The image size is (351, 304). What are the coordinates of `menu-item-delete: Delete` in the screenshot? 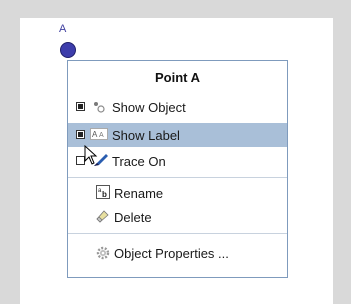 It's located at (177, 217).